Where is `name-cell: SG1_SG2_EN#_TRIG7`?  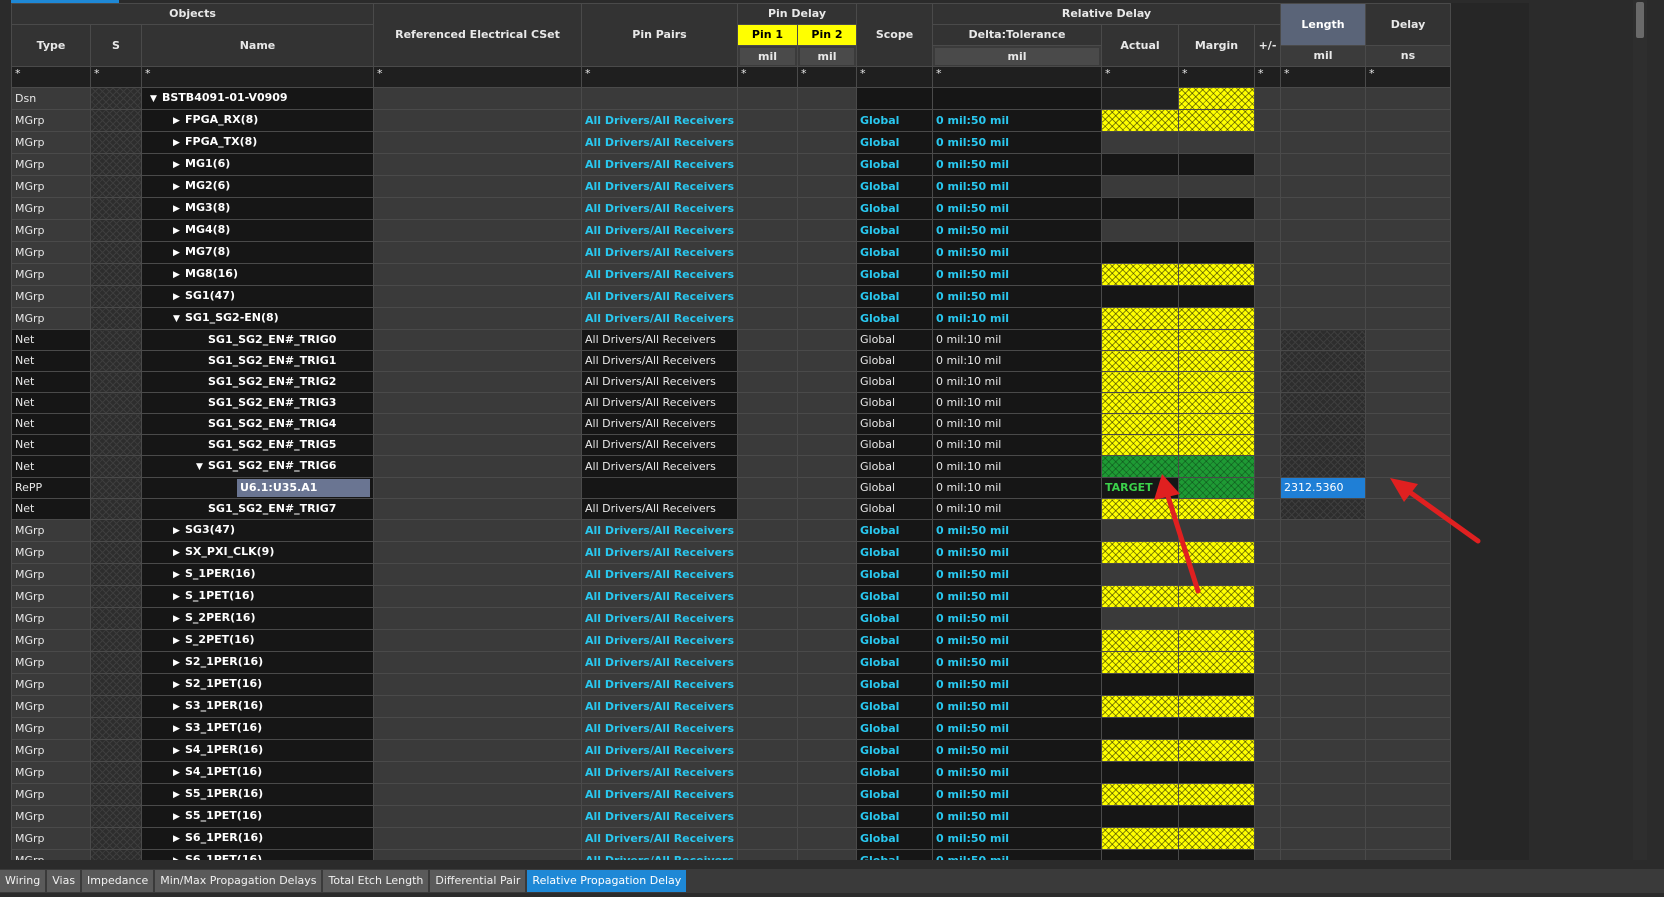 name-cell: SG1_SG2_EN#_TRIG7 is located at coordinates (257, 509).